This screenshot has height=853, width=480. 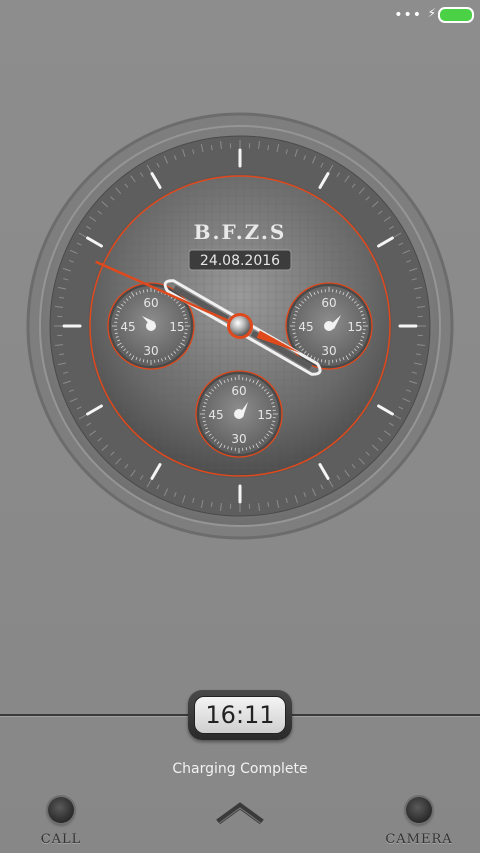 I want to click on subdial-right-60: 60, so click(x=328, y=303).